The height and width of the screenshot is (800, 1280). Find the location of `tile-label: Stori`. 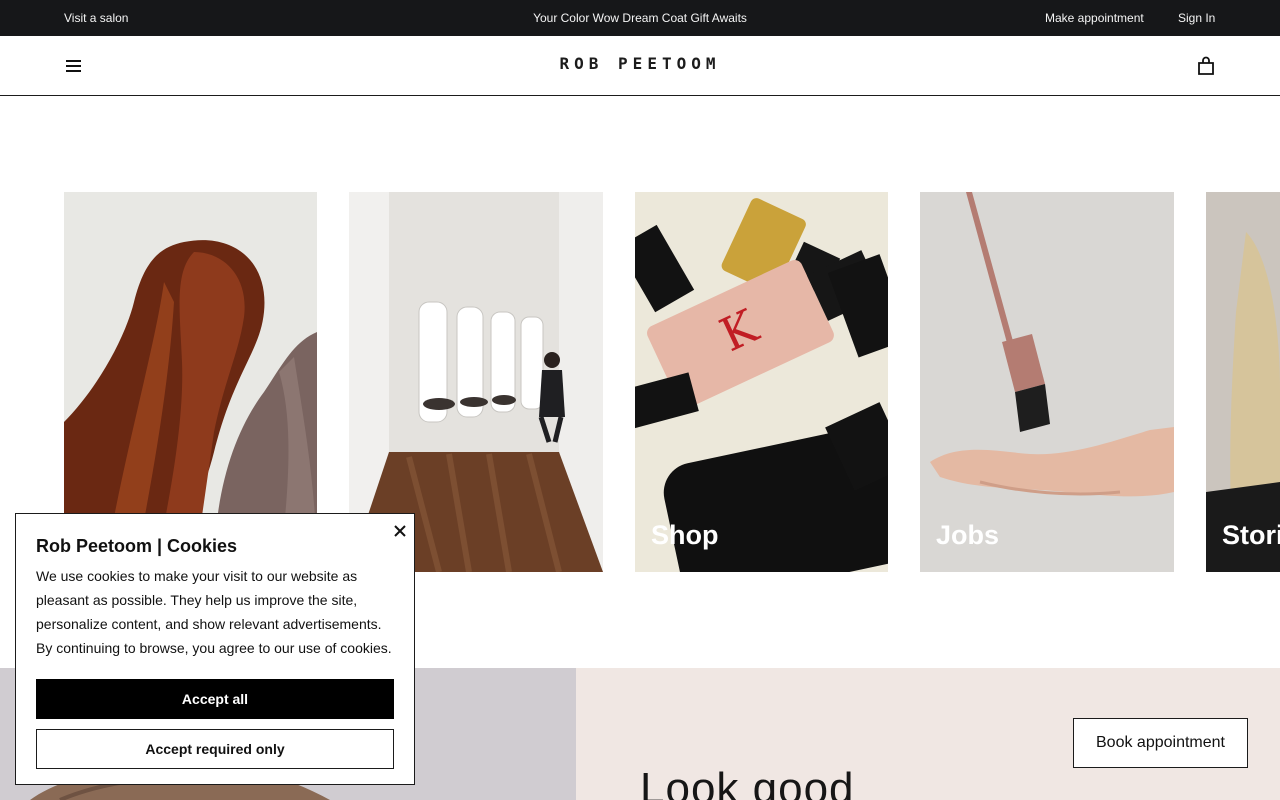

tile-label: Stori is located at coordinates (1251, 535).